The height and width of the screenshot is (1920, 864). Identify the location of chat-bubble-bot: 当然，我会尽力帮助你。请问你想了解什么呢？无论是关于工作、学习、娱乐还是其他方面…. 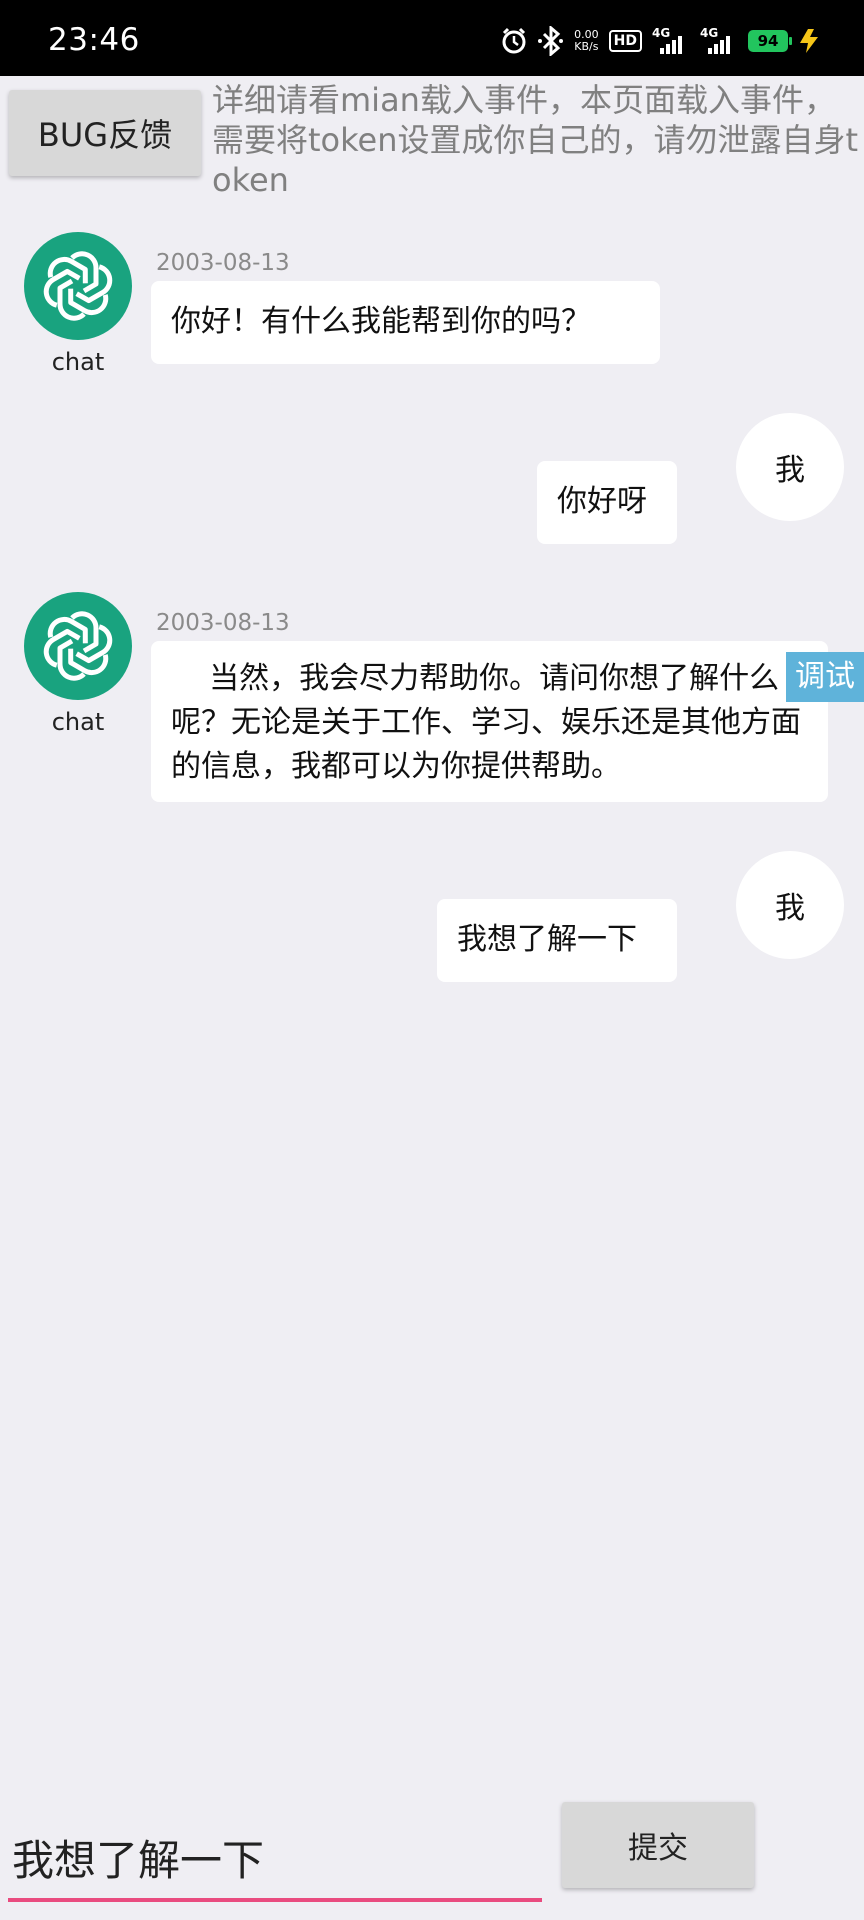
(489, 721).